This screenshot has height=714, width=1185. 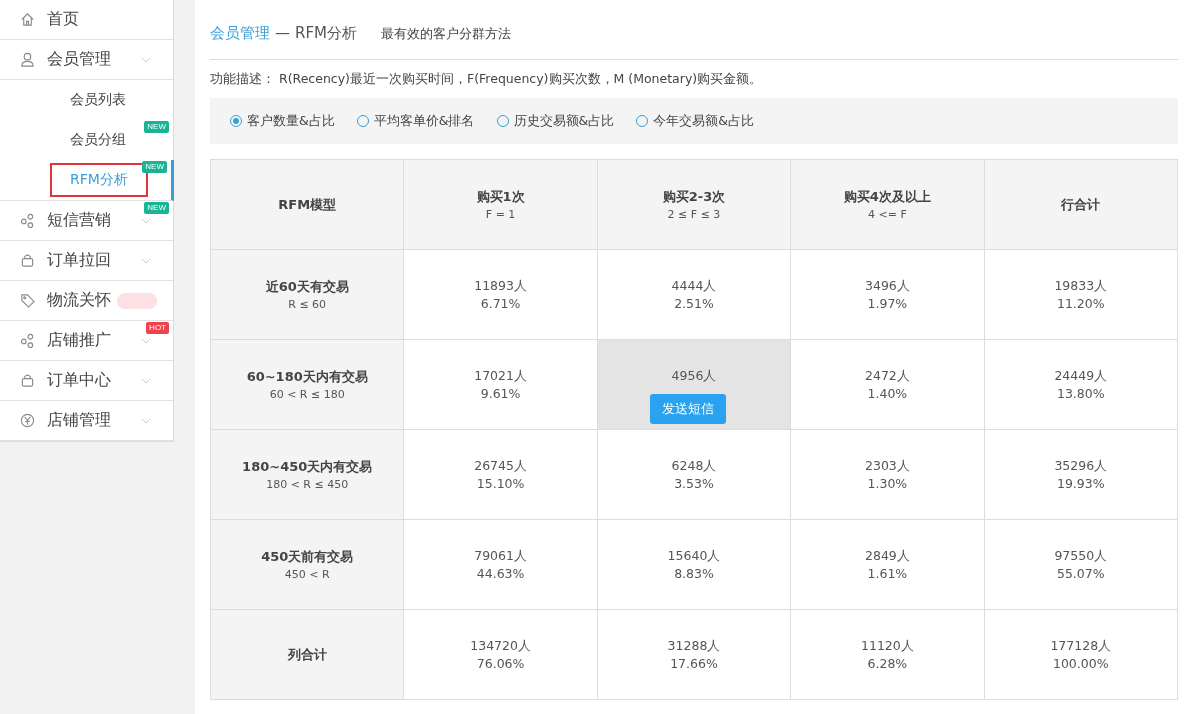 What do you see at coordinates (694, 197) in the screenshot?
I see `column-title: 购买2-3次` at bounding box center [694, 197].